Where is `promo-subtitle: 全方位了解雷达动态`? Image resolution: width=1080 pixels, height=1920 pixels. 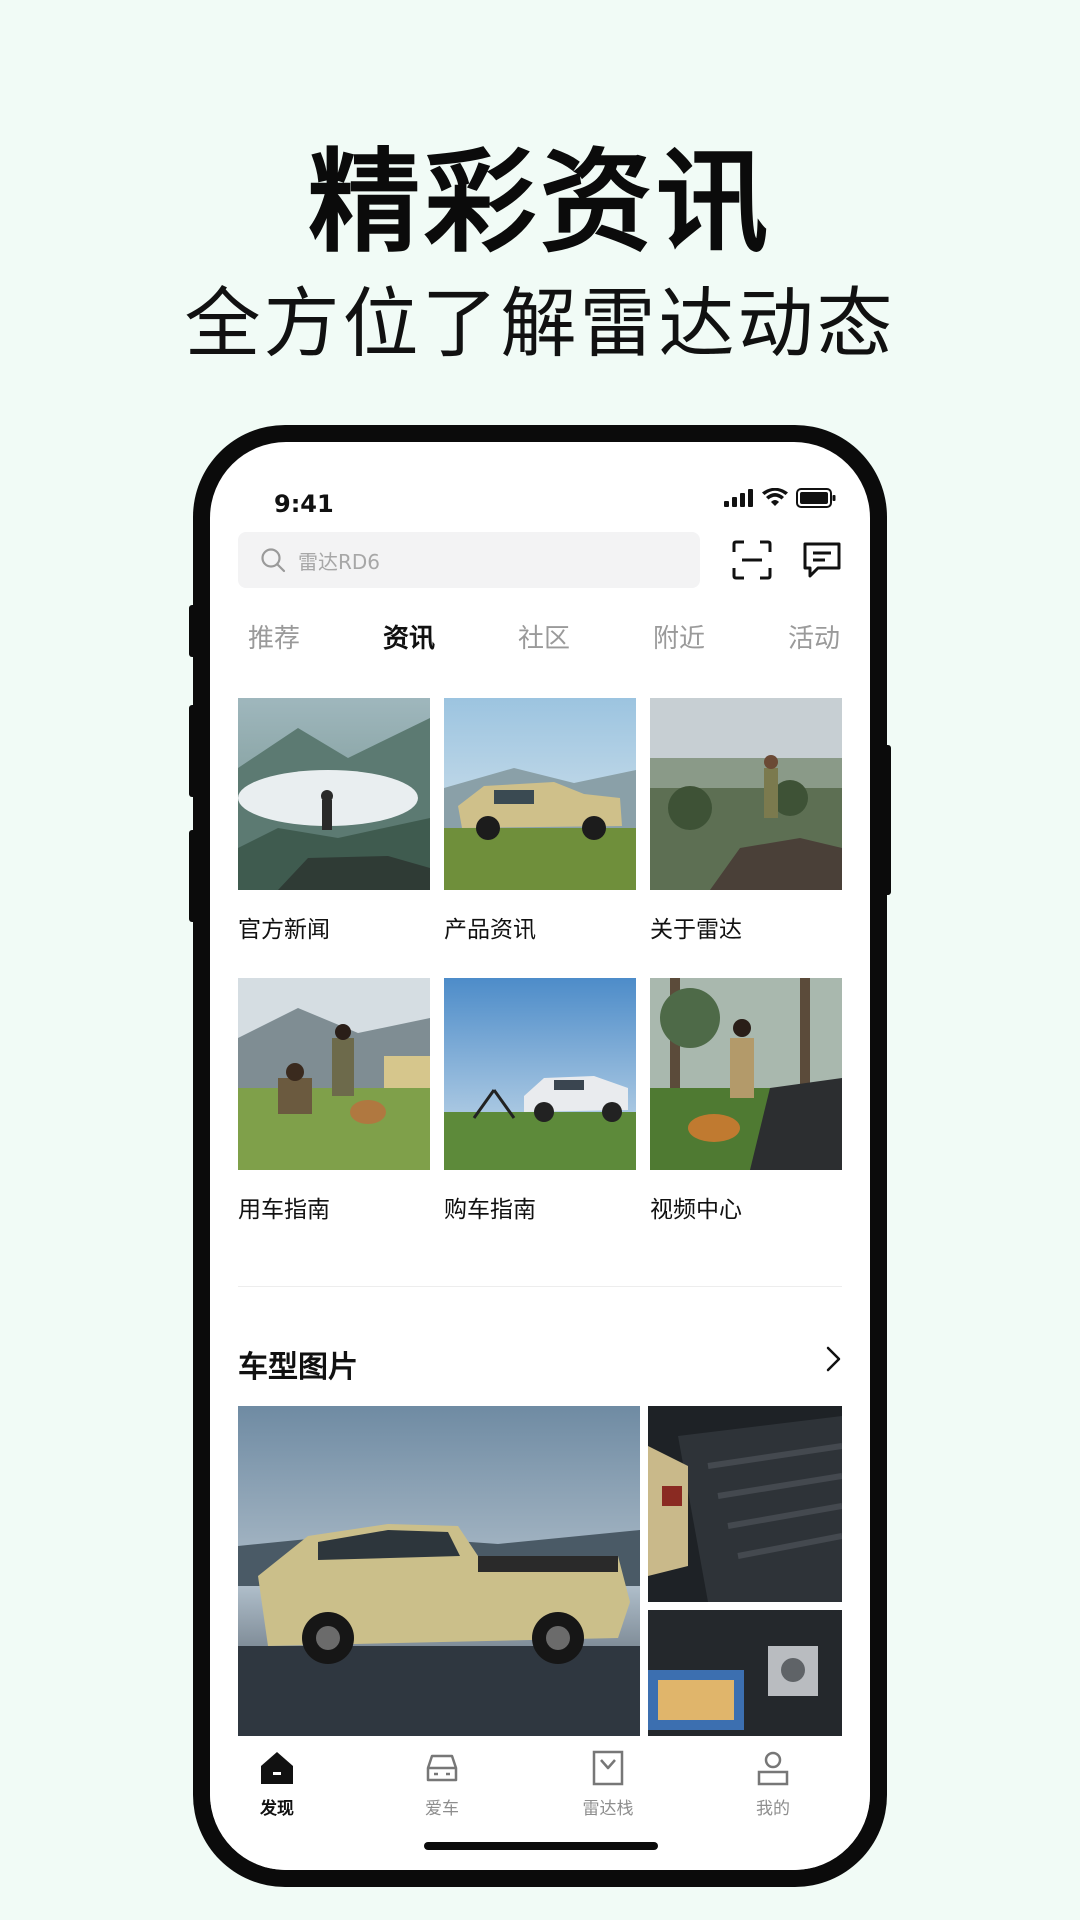 promo-subtitle: 全方位了解雷达动态 is located at coordinates (540, 323).